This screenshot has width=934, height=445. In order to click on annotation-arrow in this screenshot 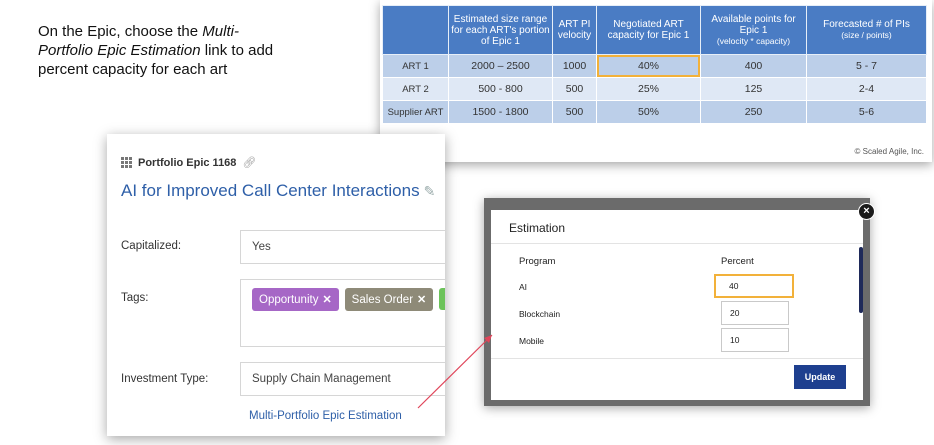, I will do `click(455, 371)`.